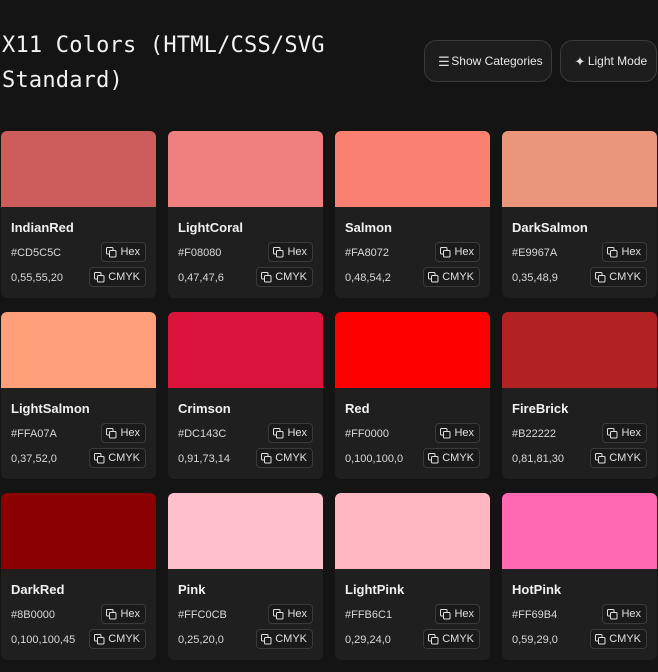 This screenshot has height=672, width=658. I want to click on color-card: DarkSalmon #E9967A 0,35,48,9 Hex CMYK, so click(579, 214).